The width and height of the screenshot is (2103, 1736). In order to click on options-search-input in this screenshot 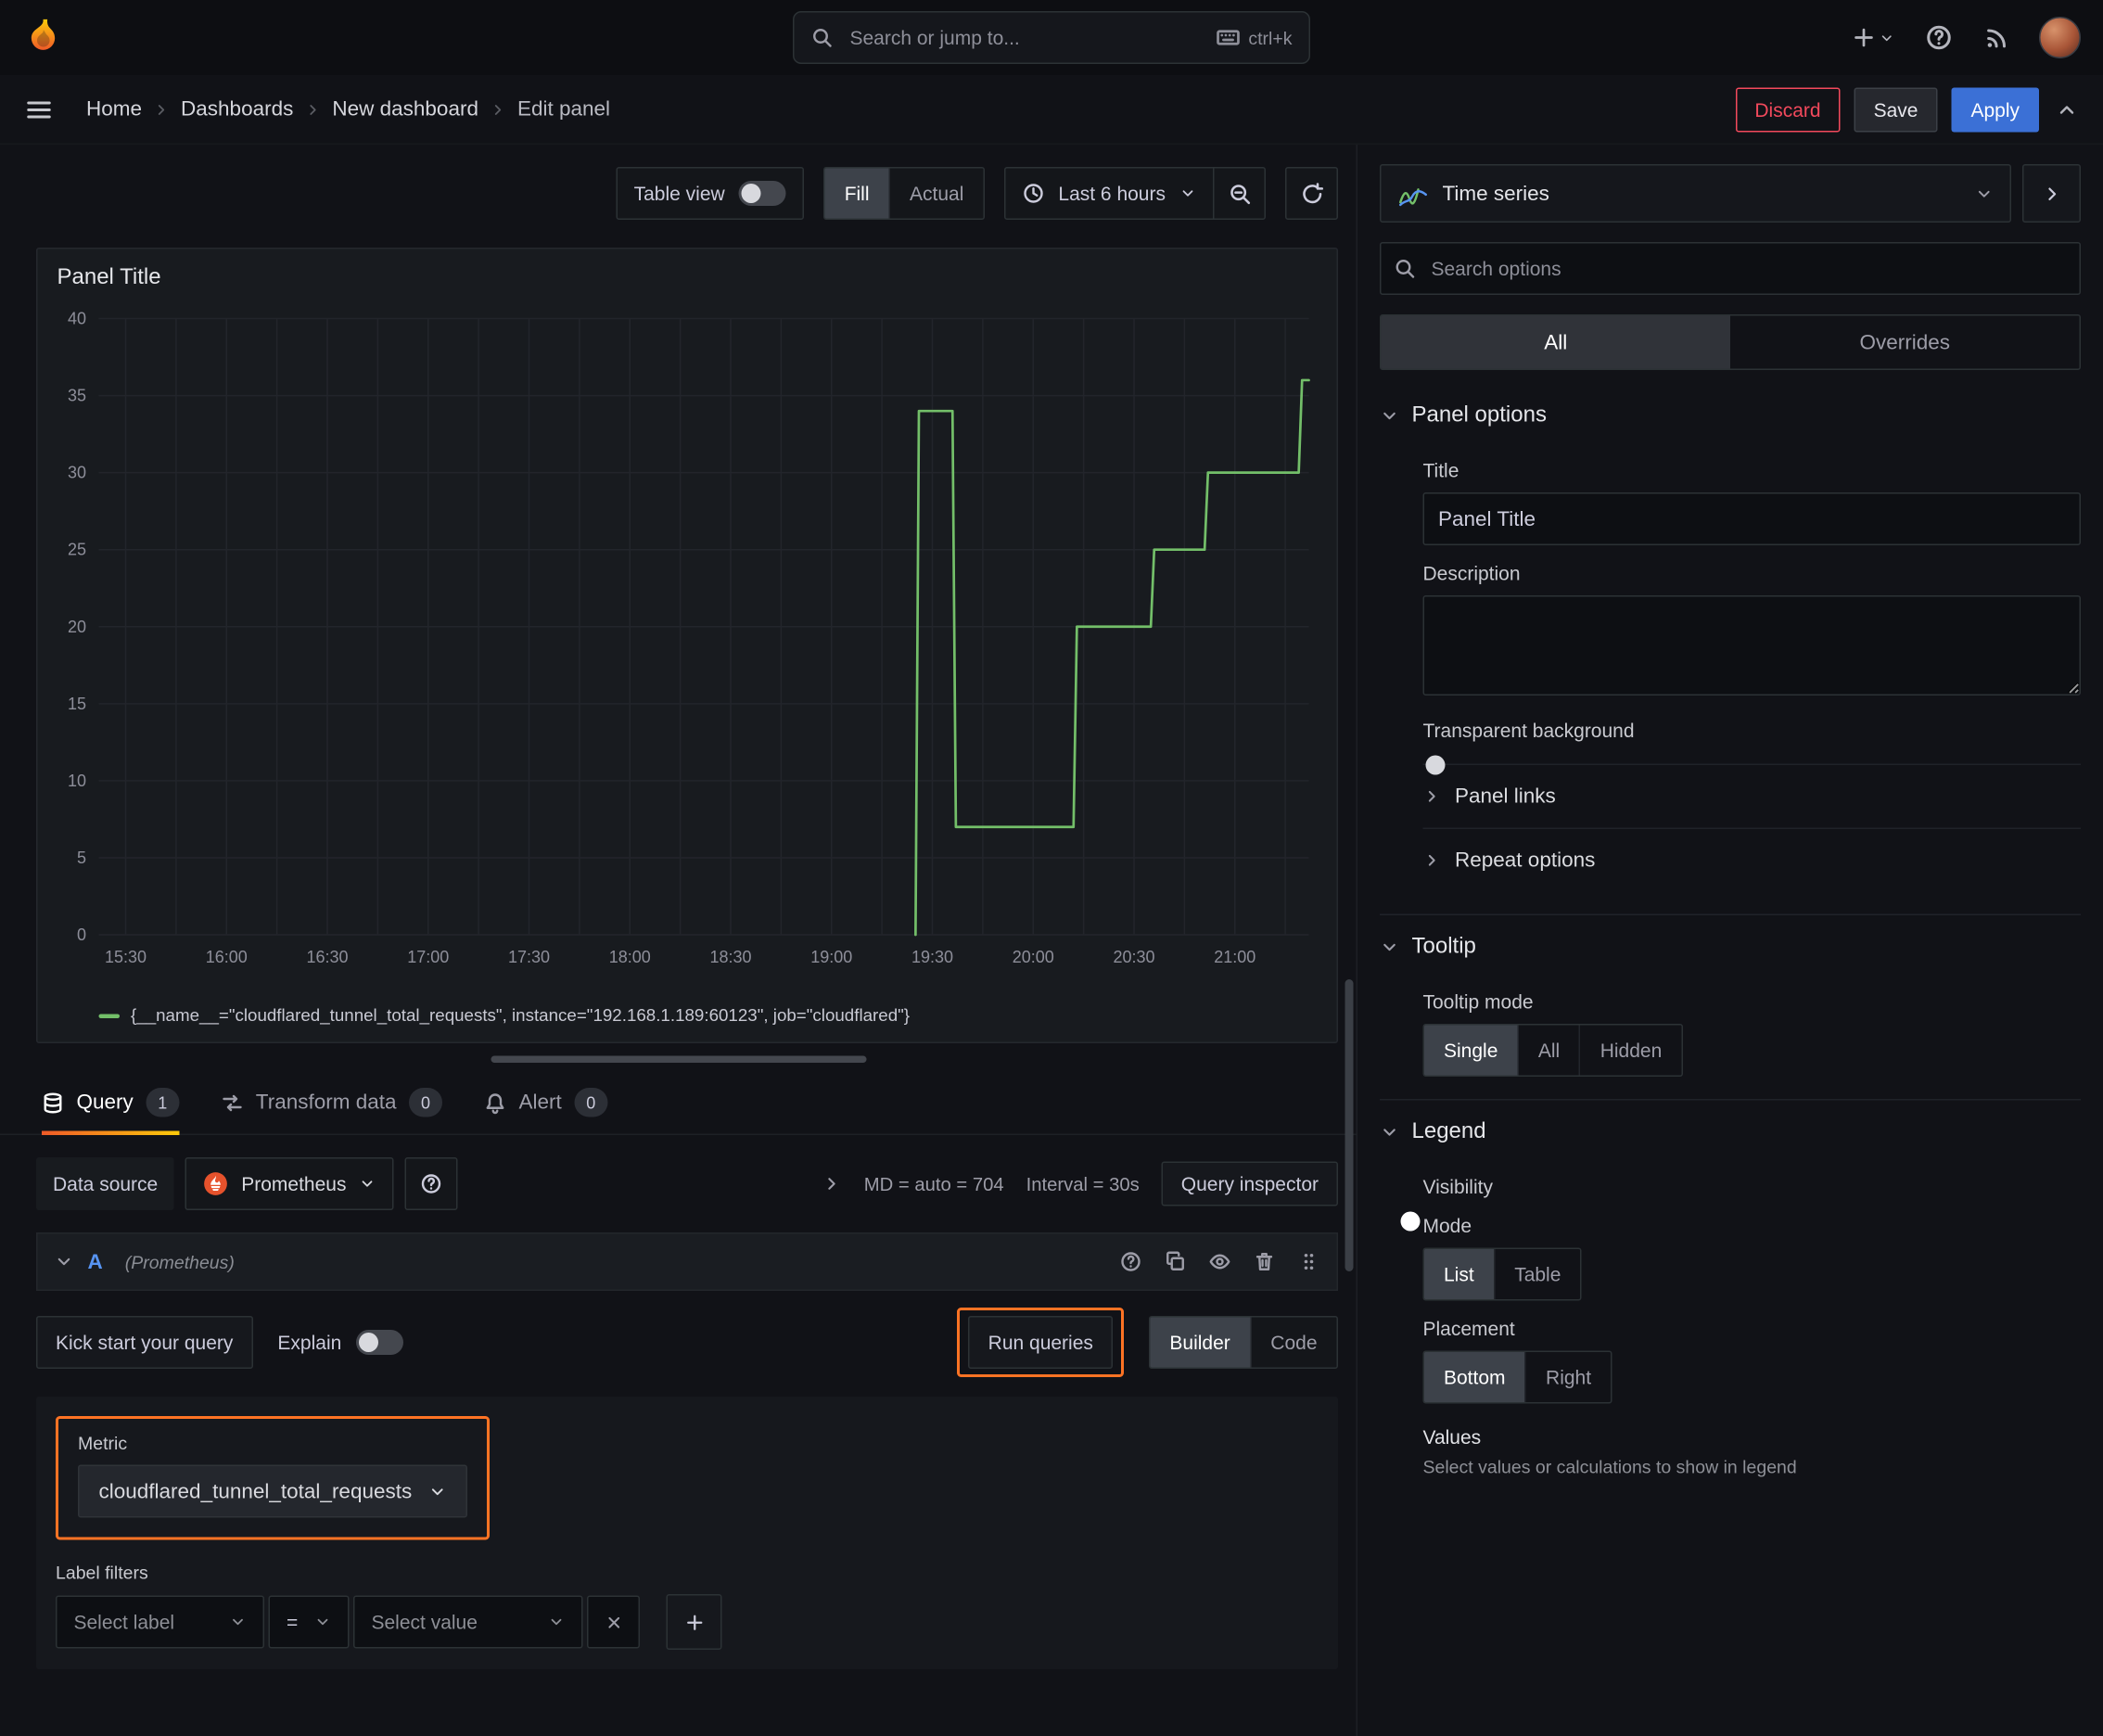, I will do `click(1730, 268)`.